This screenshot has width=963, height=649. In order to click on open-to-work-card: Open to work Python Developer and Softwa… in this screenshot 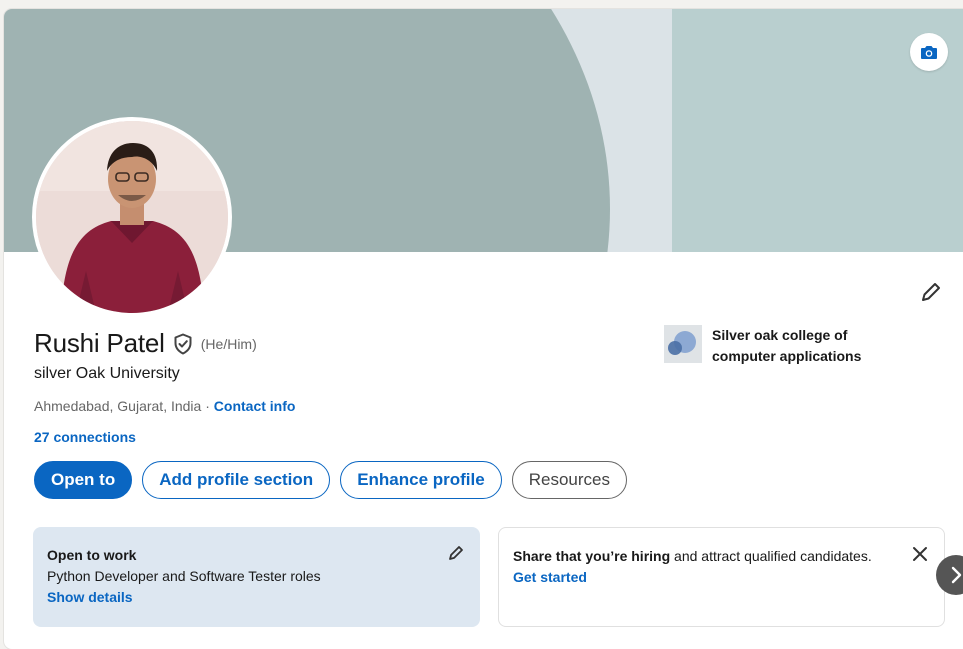, I will do `click(256, 577)`.